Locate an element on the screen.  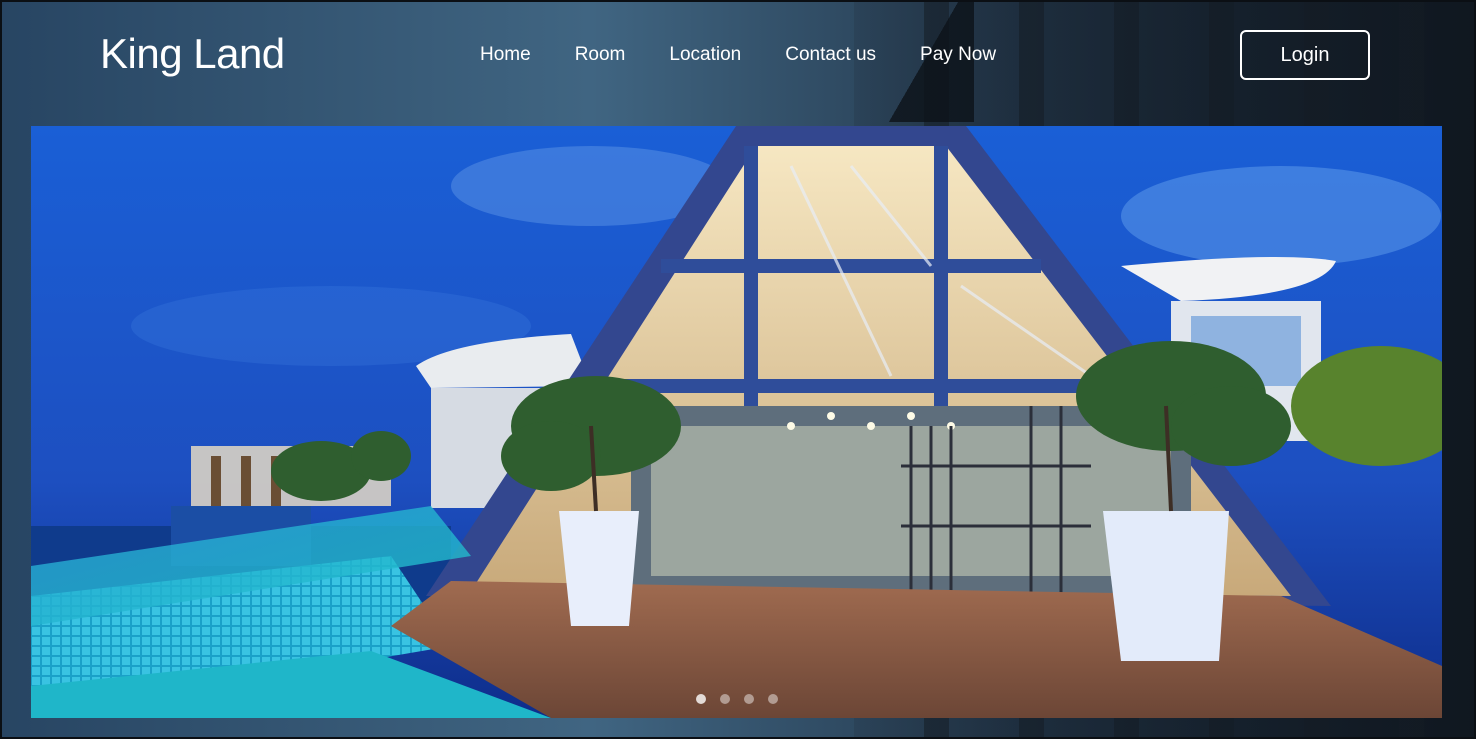
brand-logo: King Land is located at coordinates (192, 54).